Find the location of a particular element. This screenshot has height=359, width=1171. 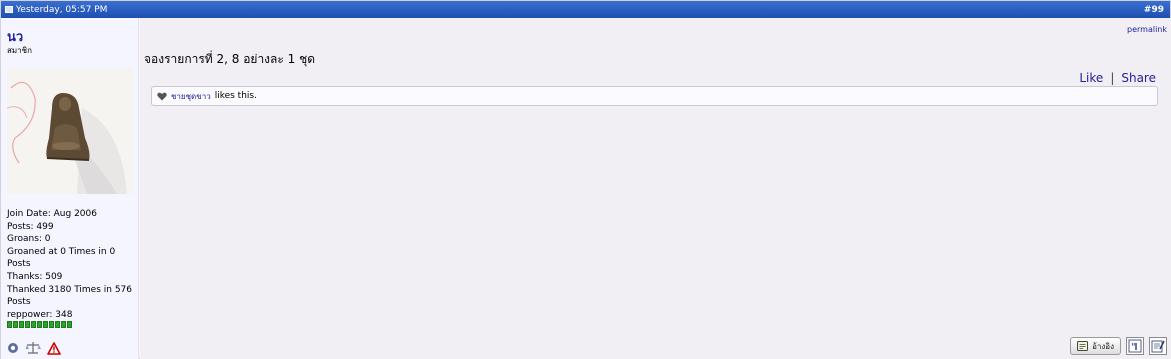

amulet-image is located at coordinates (70, 131).